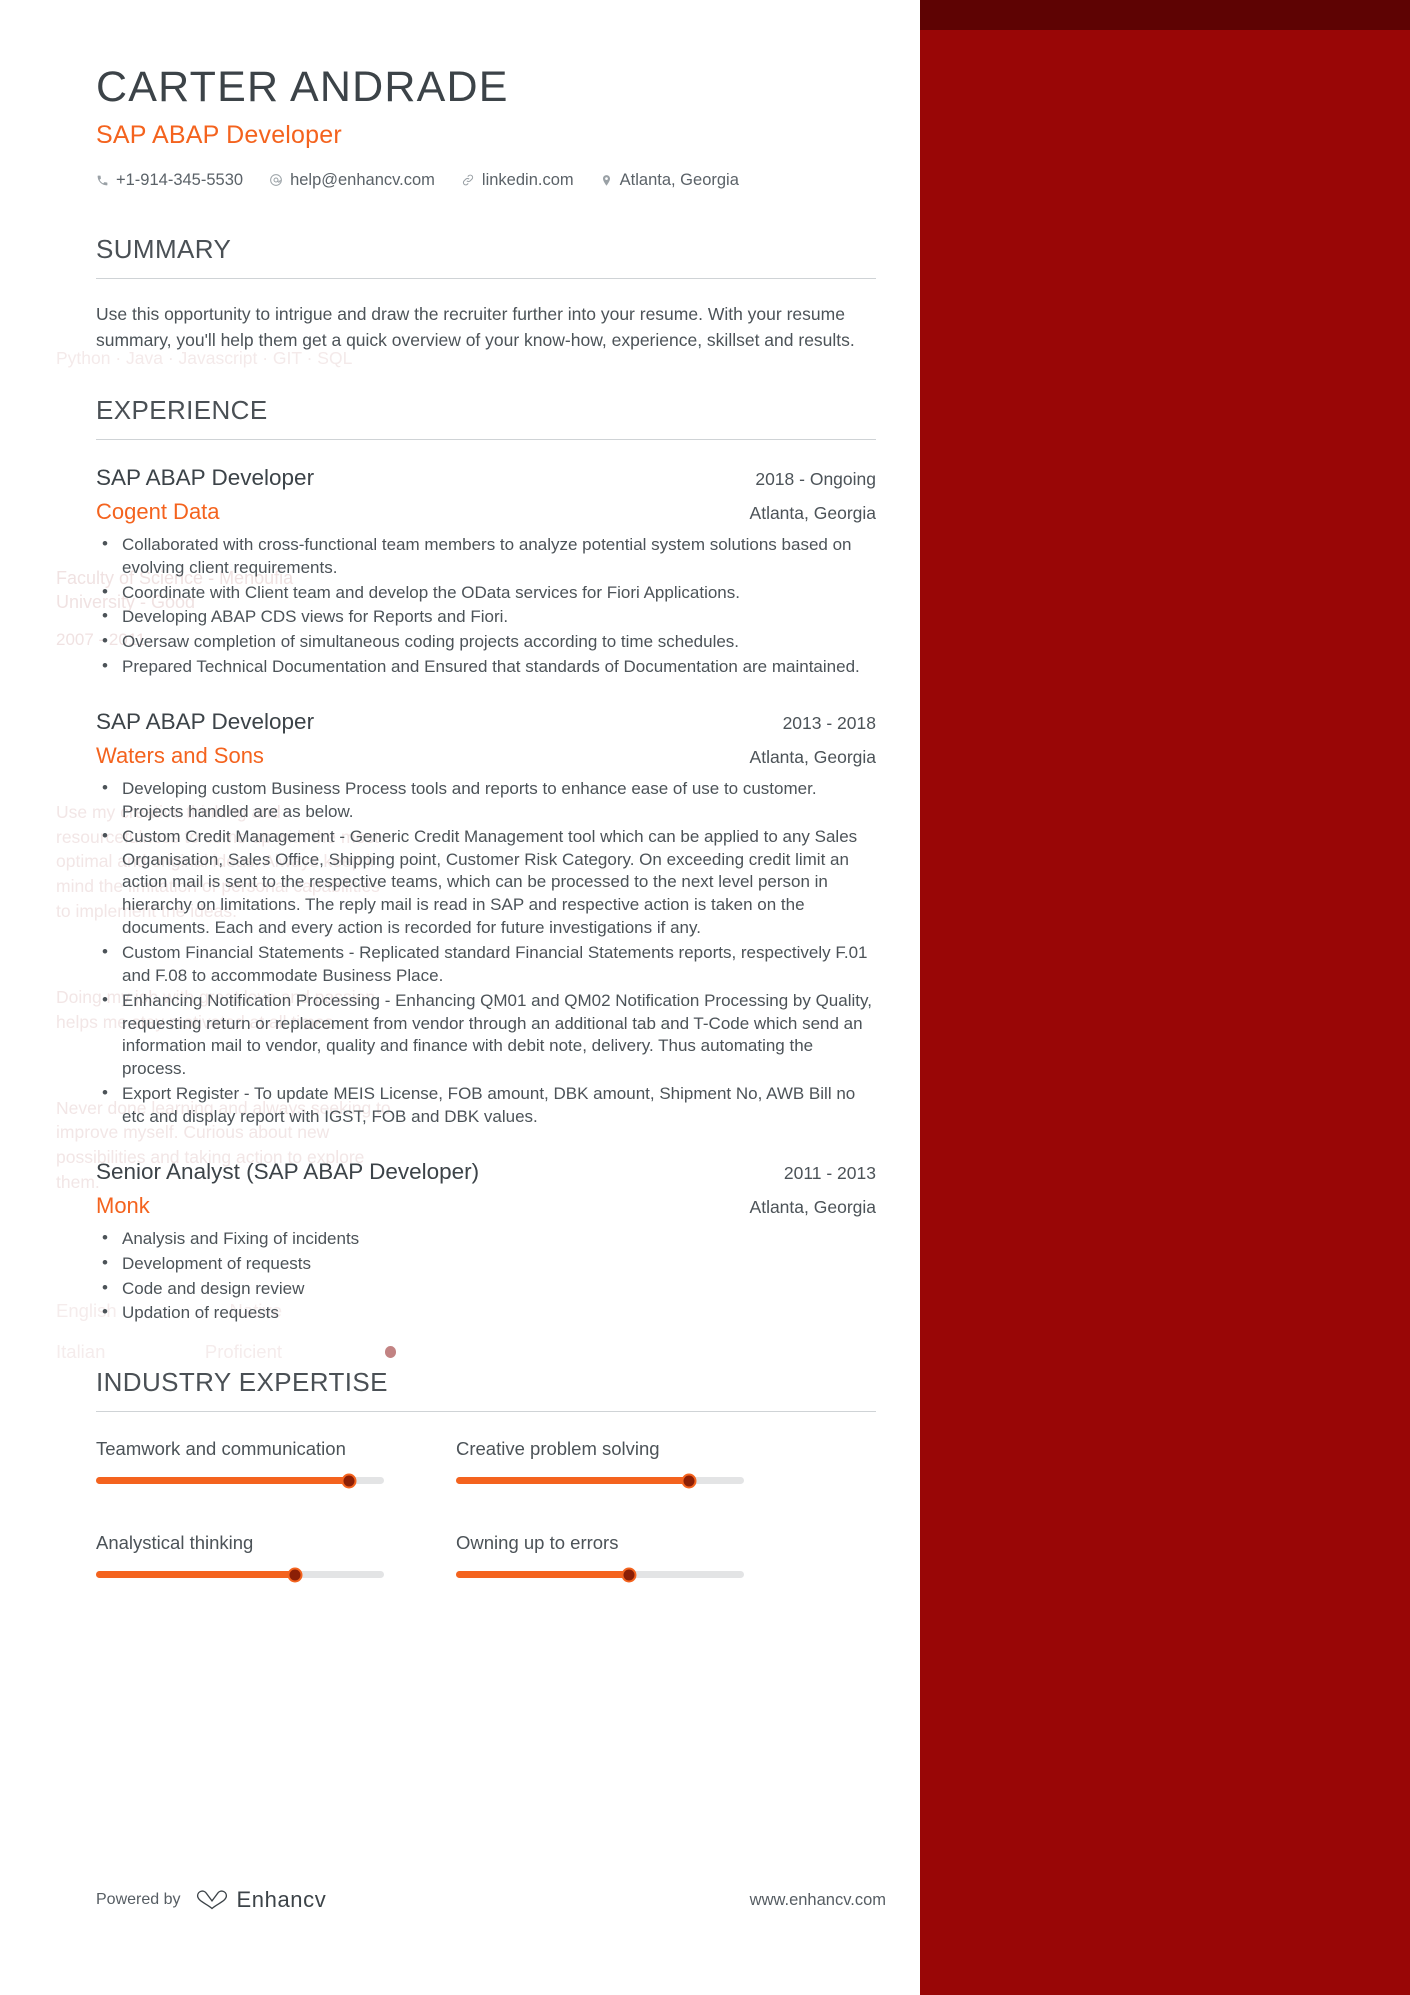  What do you see at coordinates (180, 179) in the screenshot?
I see `contact-phone-text: +1-914-345-5530` at bounding box center [180, 179].